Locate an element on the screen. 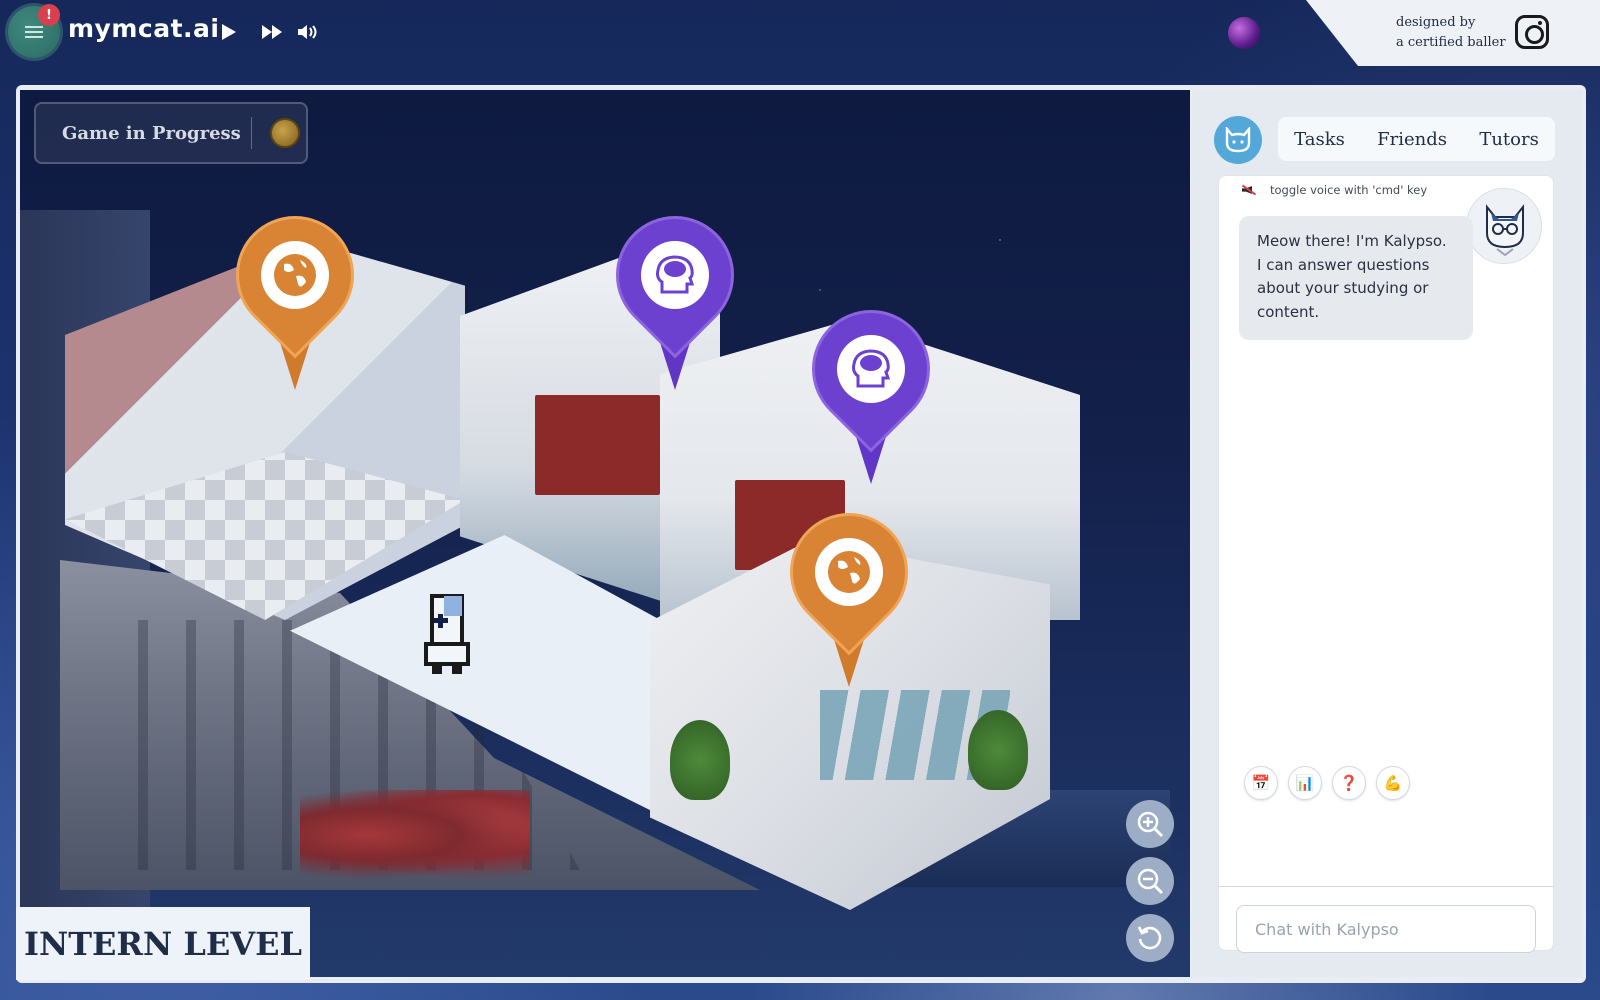  help-button: ❓ is located at coordinates (1349, 783).